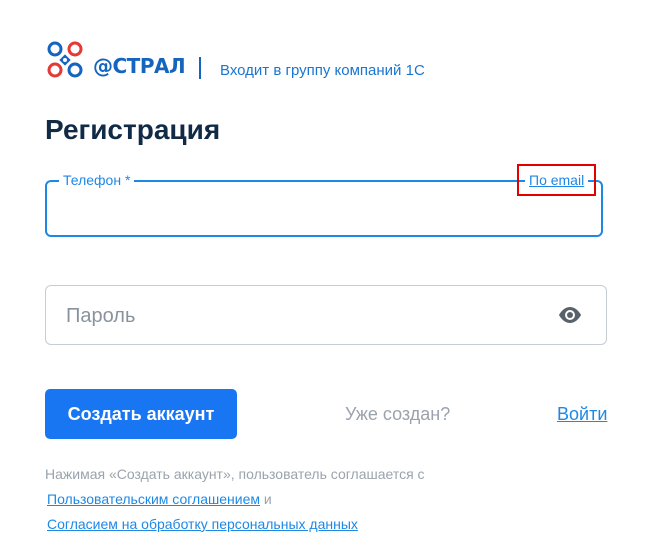 This screenshot has height=550, width=648. Describe the element at coordinates (582, 414) in the screenshot. I see `login-link: Войти` at that location.